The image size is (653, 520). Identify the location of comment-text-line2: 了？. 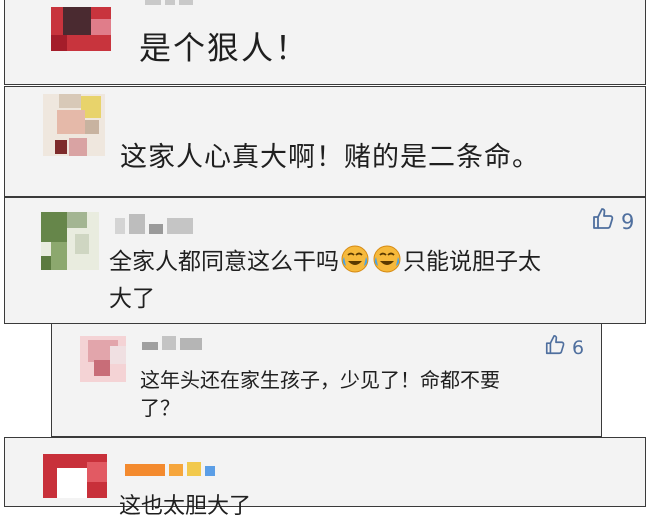
(160, 408).